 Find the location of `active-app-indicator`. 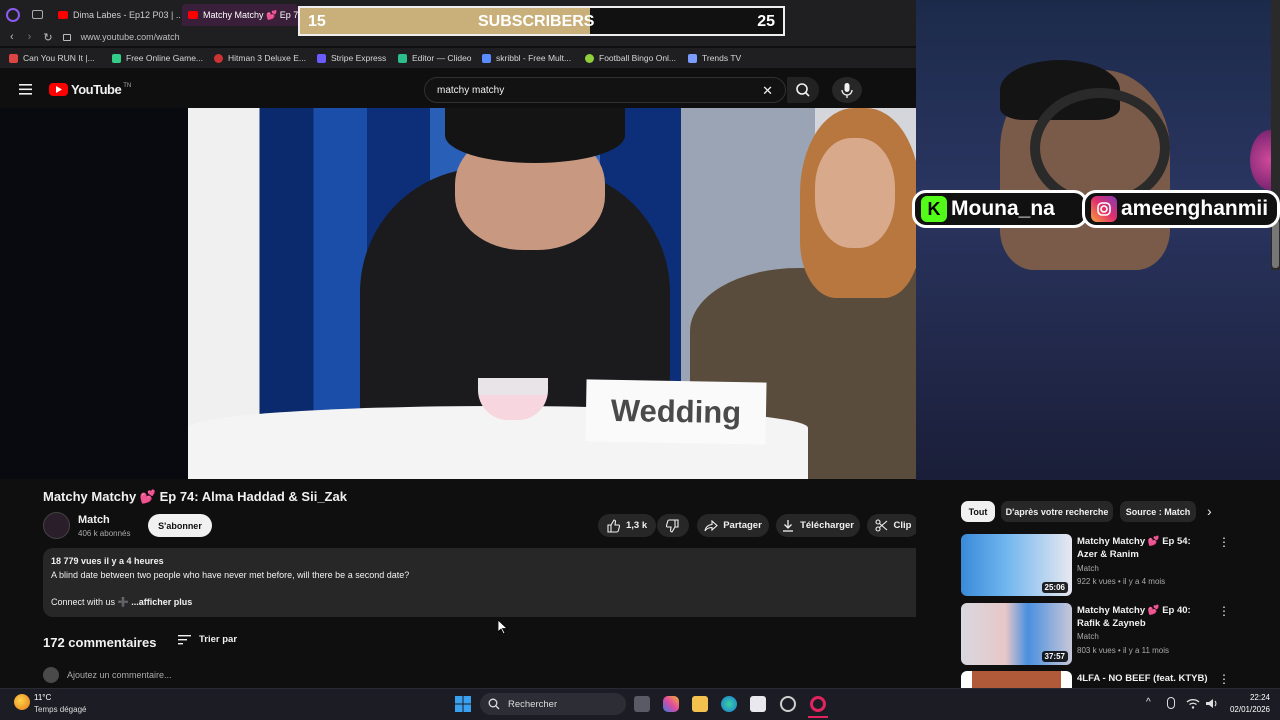

active-app-indicator is located at coordinates (818, 717).